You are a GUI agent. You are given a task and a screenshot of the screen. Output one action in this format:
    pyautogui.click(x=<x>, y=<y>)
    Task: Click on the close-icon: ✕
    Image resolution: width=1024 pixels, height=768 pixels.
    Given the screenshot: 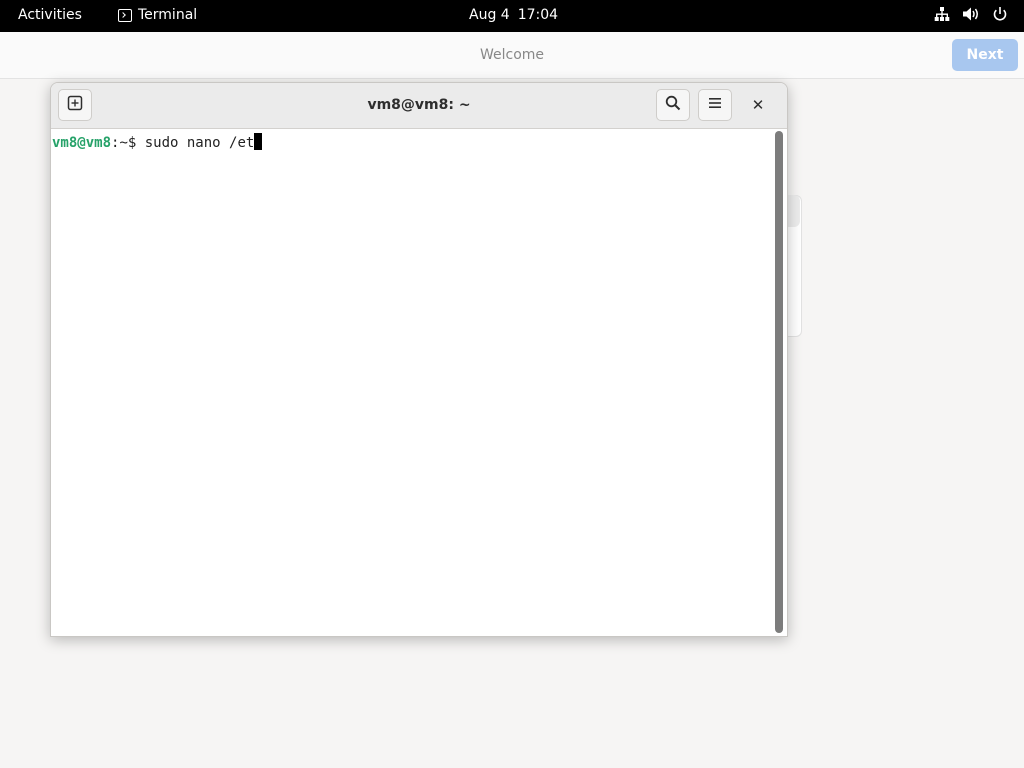 What is the action you would take?
    pyautogui.click(x=758, y=105)
    